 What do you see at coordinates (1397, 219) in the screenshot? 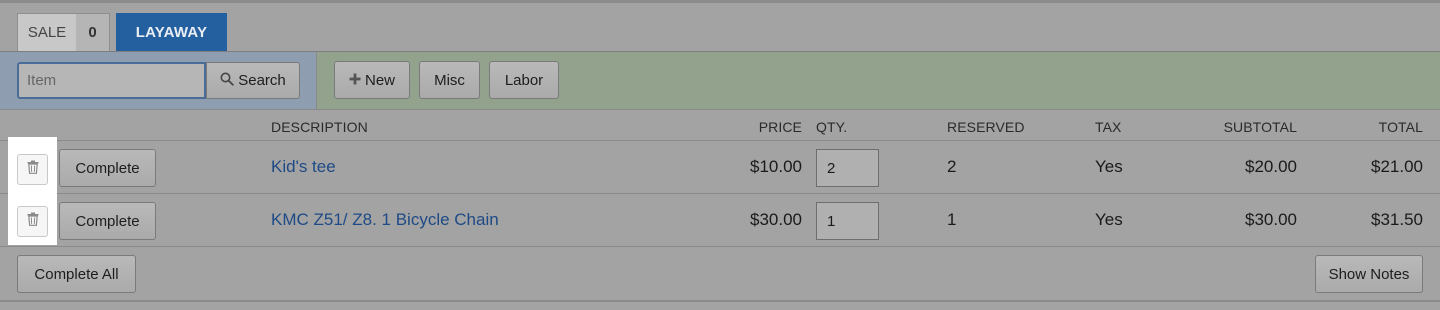
I see `item-total: $31.50` at bounding box center [1397, 219].